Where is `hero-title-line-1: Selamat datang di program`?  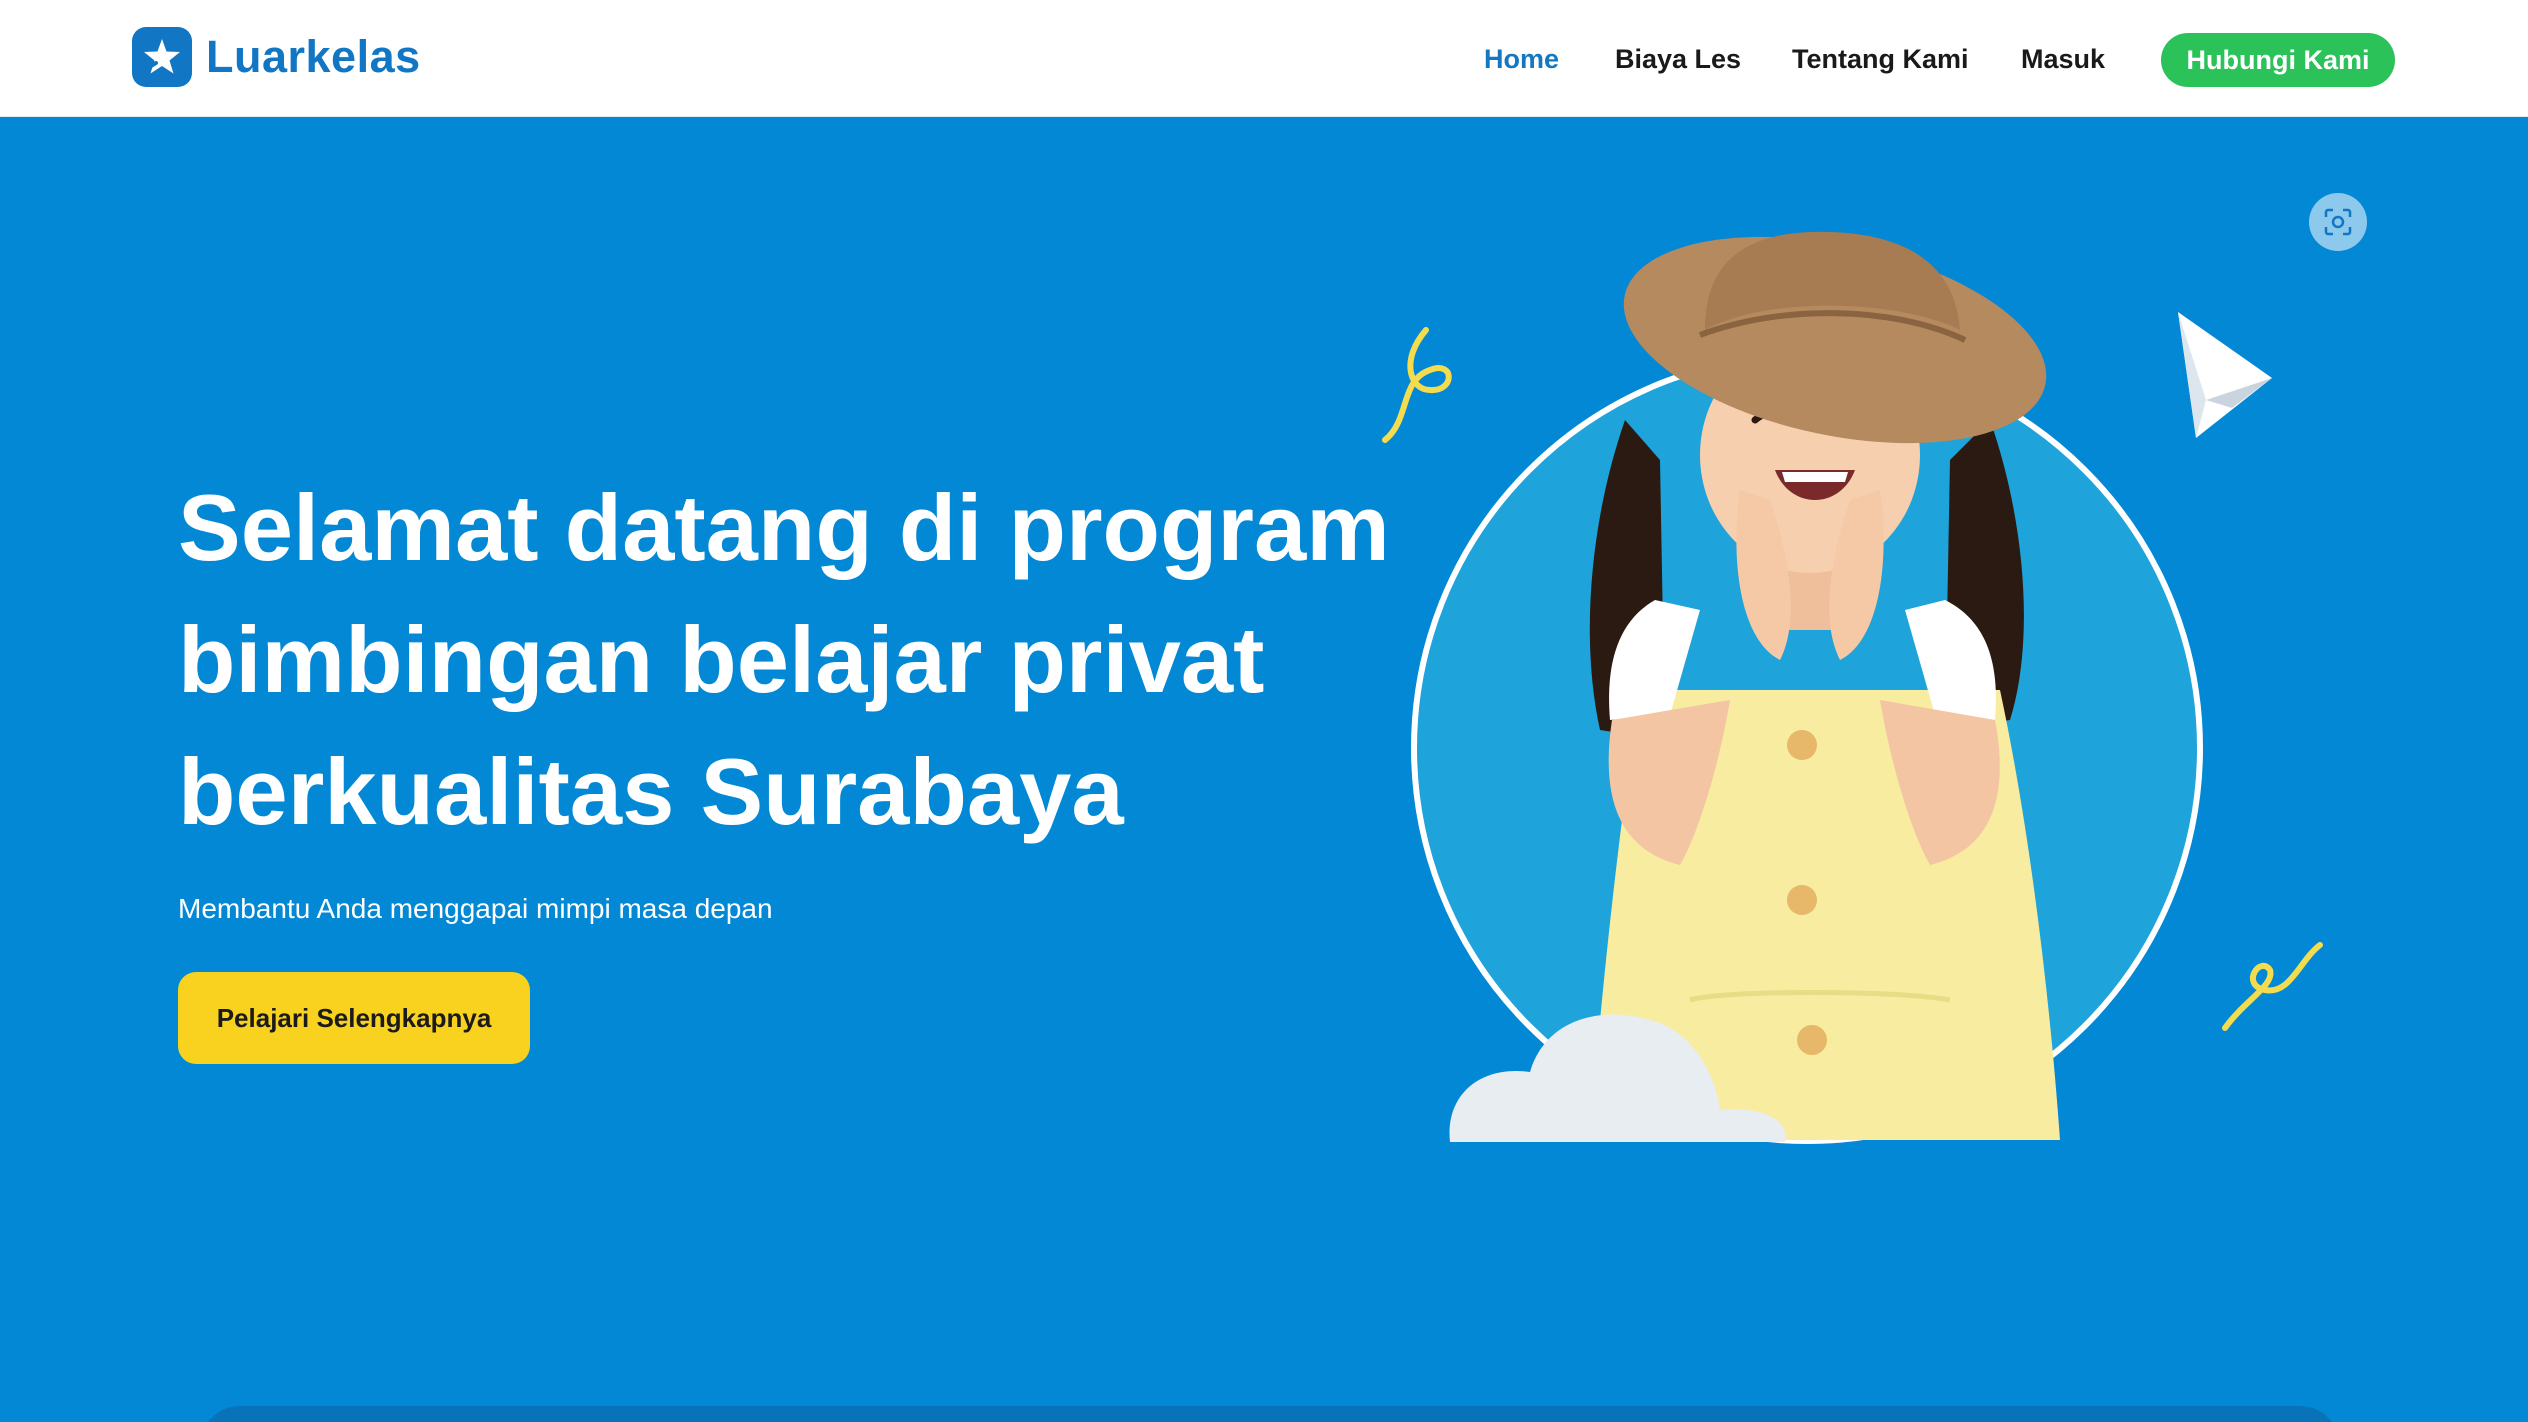 hero-title-line-1: Selamat datang di program is located at coordinates (784, 527).